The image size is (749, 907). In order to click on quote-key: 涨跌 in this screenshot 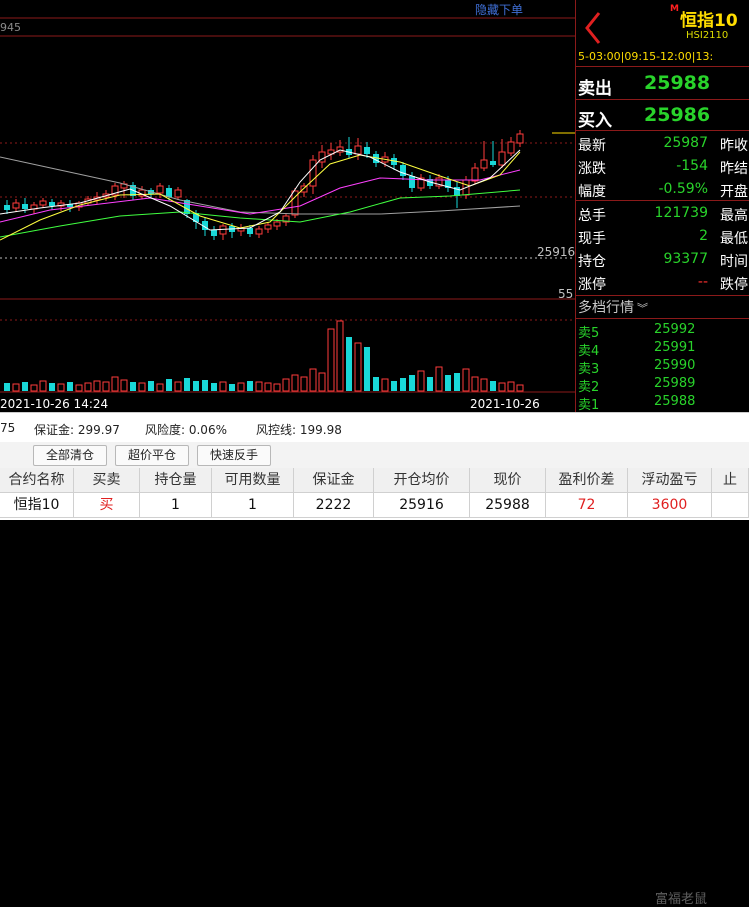, I will do `click(592, 169)`.